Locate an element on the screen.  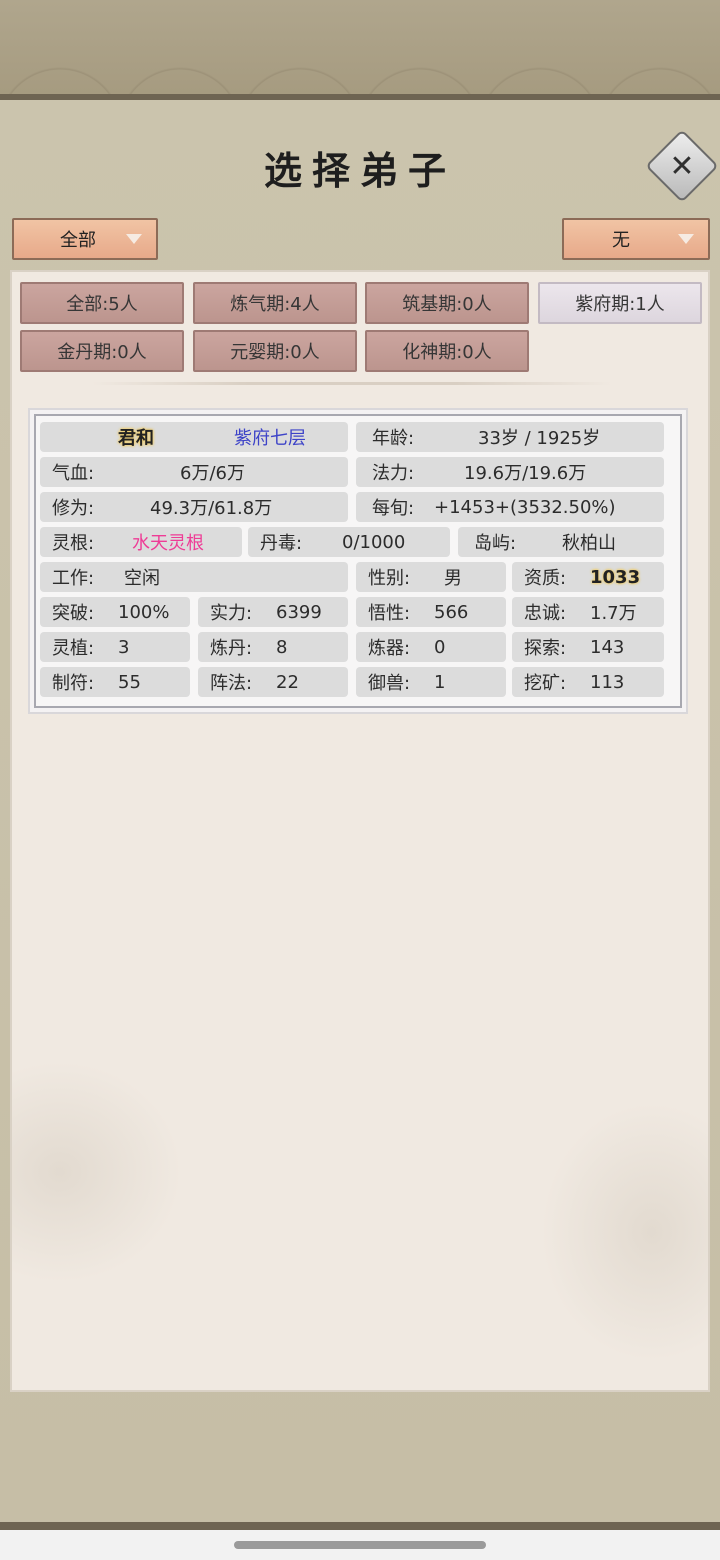
breakthrough-cell: 突破: 100% is located at coordinates (115, 612).